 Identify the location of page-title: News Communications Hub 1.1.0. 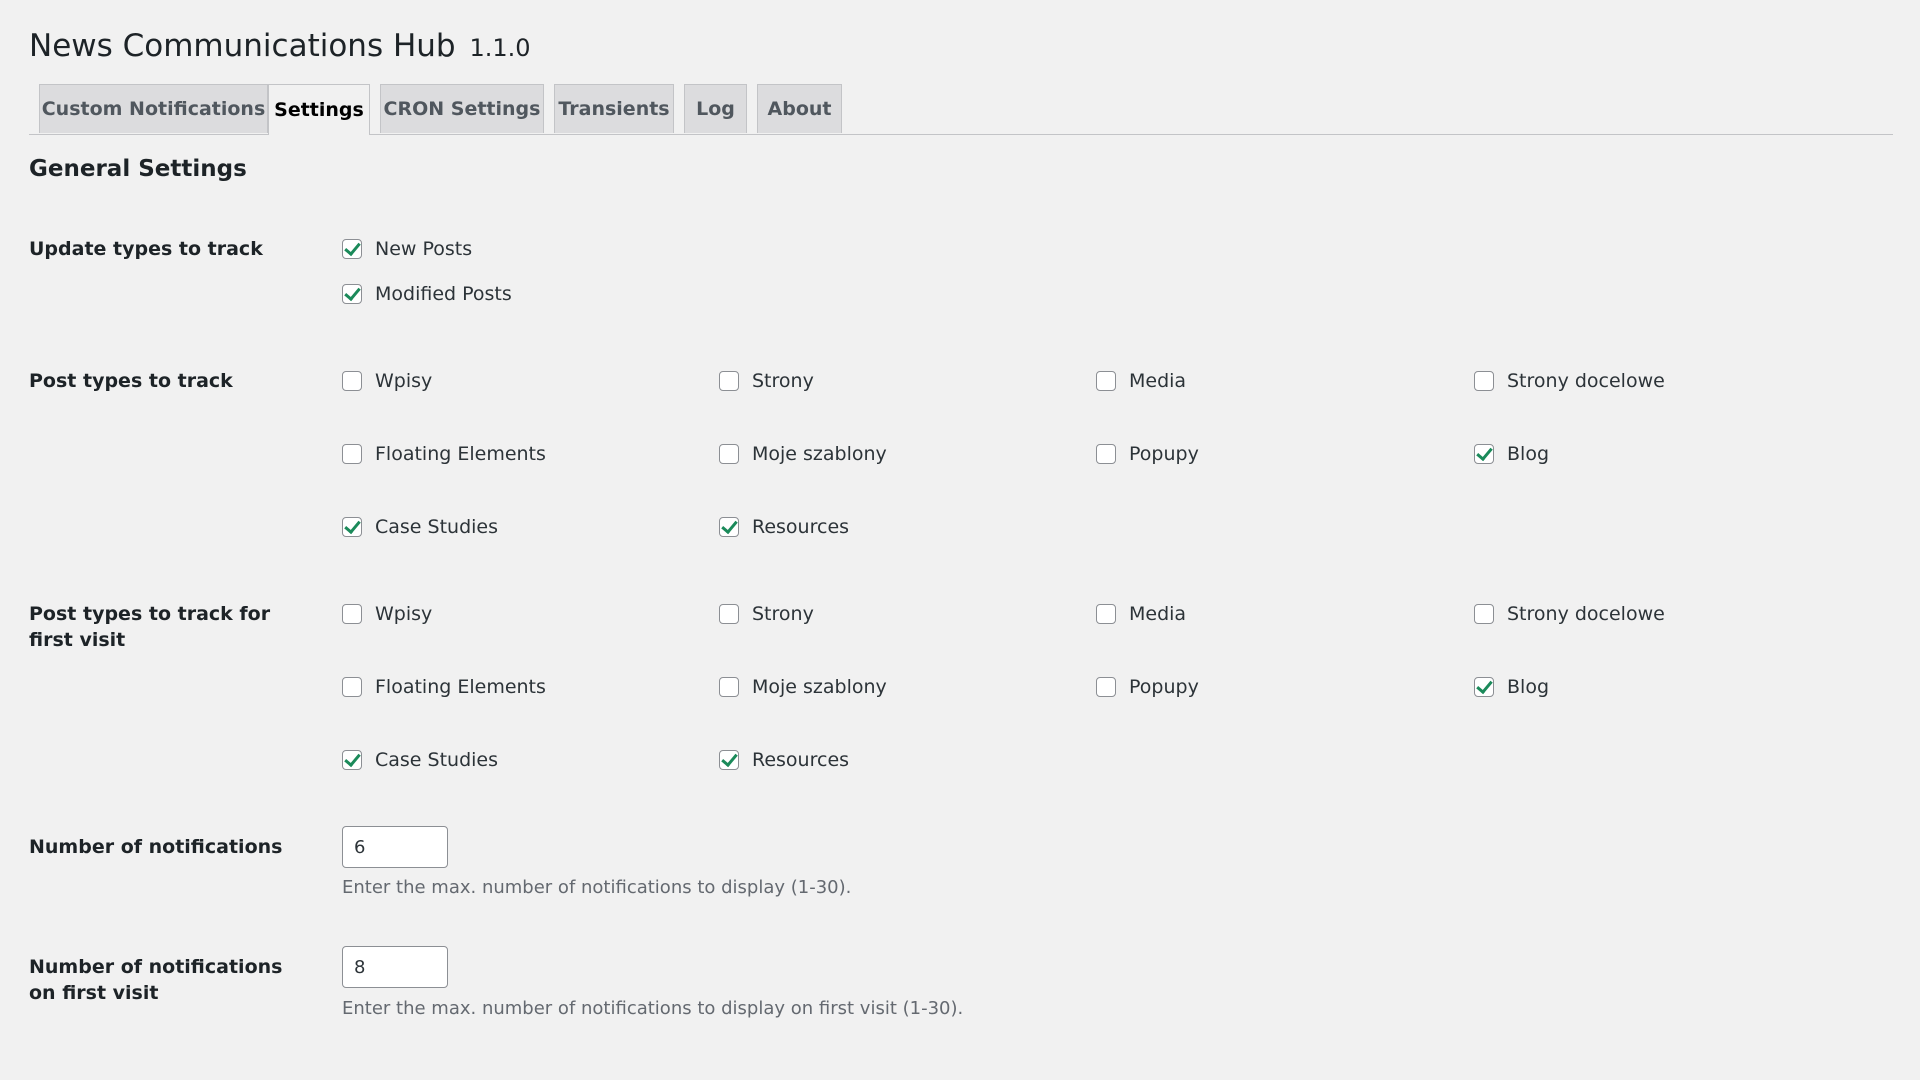
(280, 46).